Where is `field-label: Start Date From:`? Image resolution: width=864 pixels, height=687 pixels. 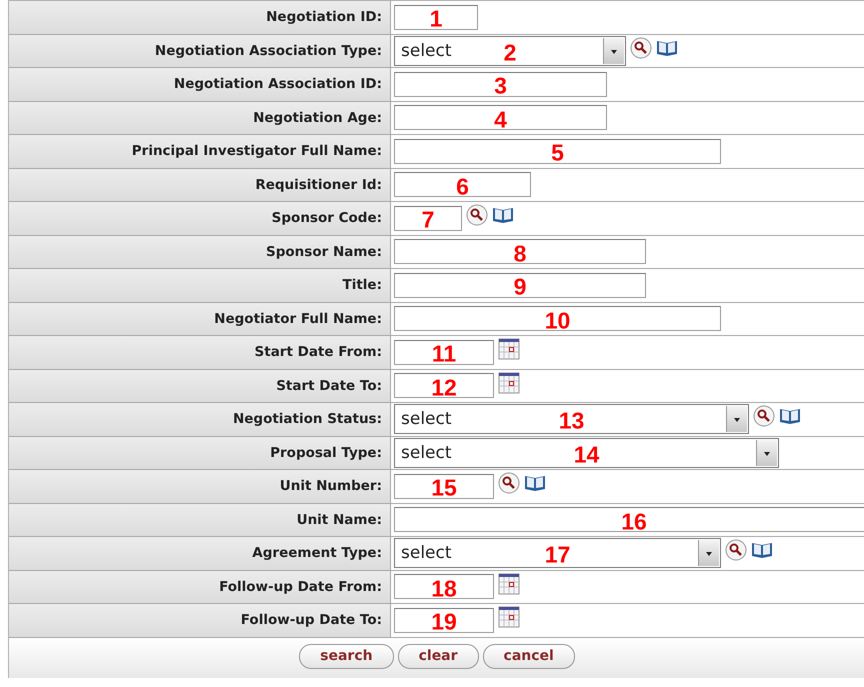
field-label: Start Date From: is located at coordinates (318, 352).